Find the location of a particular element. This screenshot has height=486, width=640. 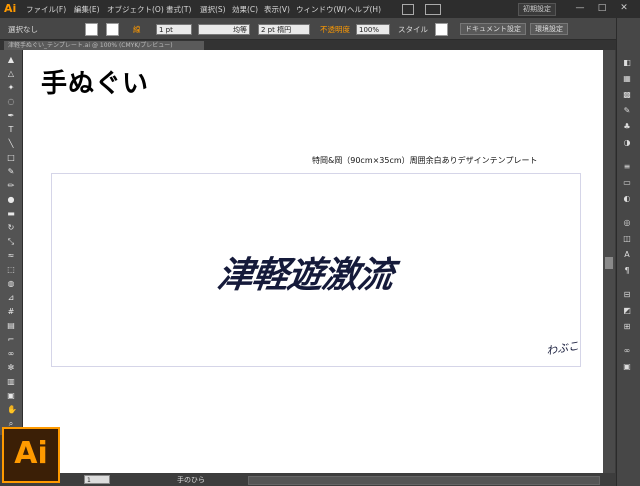

transform-icon: ⊞ is located at coordinates (627, 326).